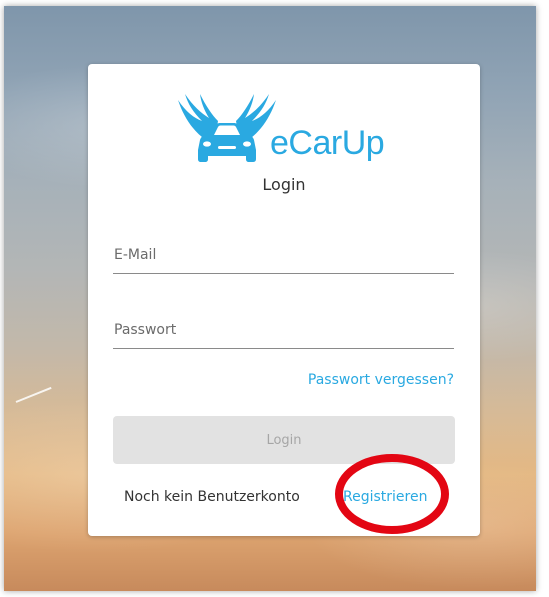  I want to click on password-field-wrapper, so click(283, 330).